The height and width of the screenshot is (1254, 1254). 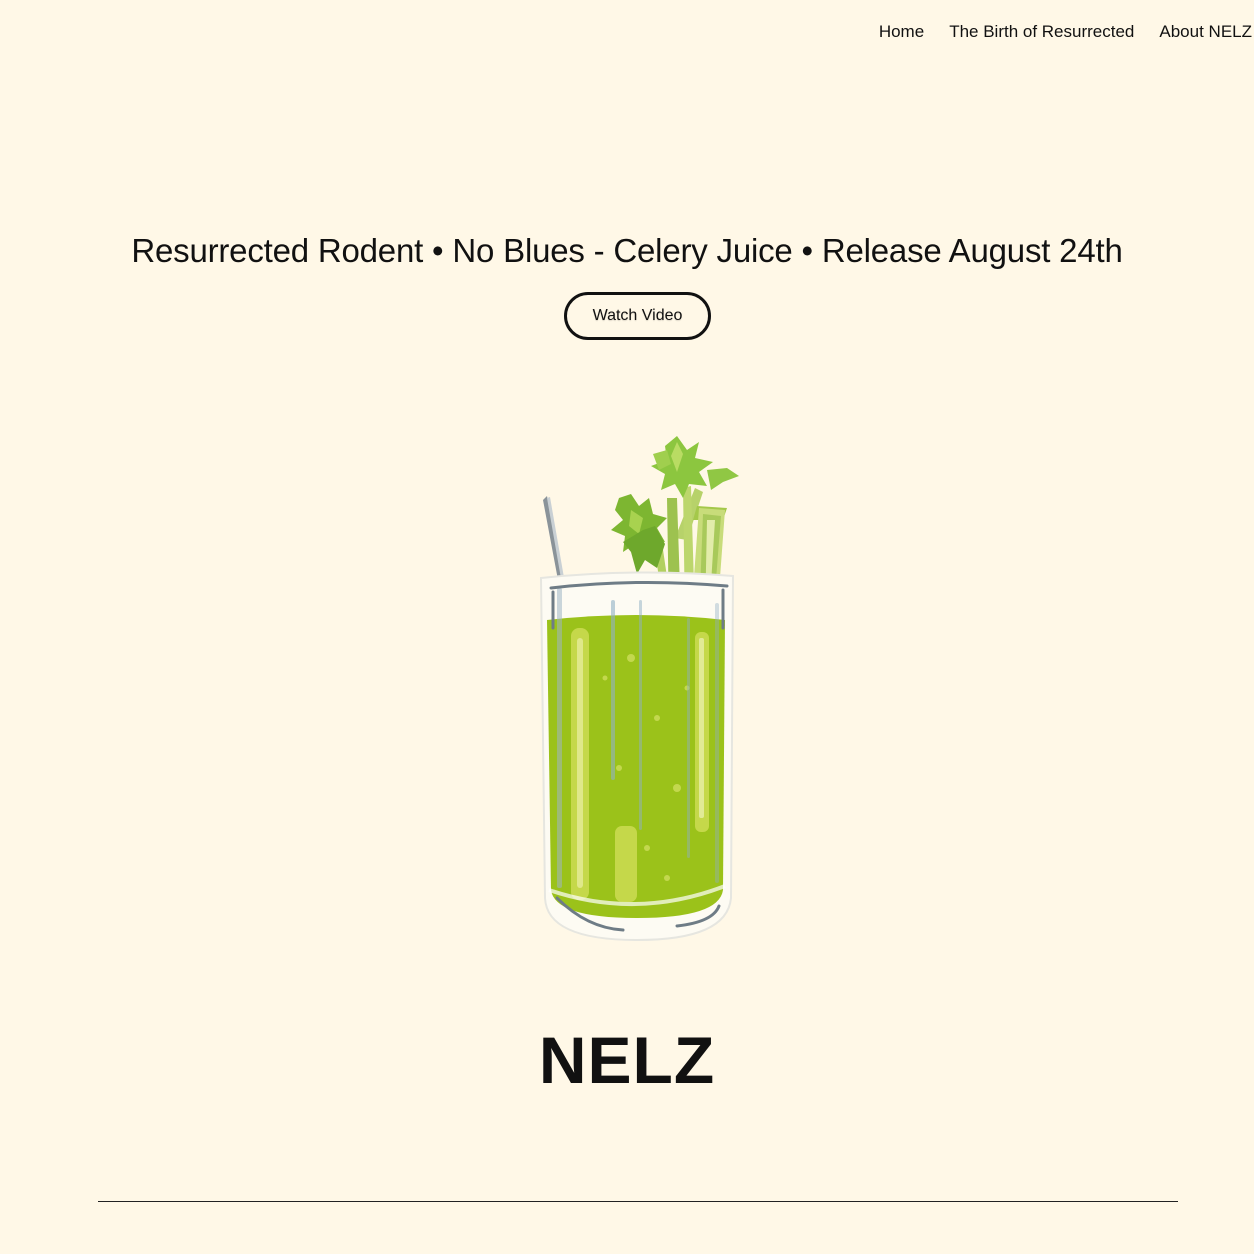 I want to click on watch-video-button: Watch Video, so click(x=637, y=316).